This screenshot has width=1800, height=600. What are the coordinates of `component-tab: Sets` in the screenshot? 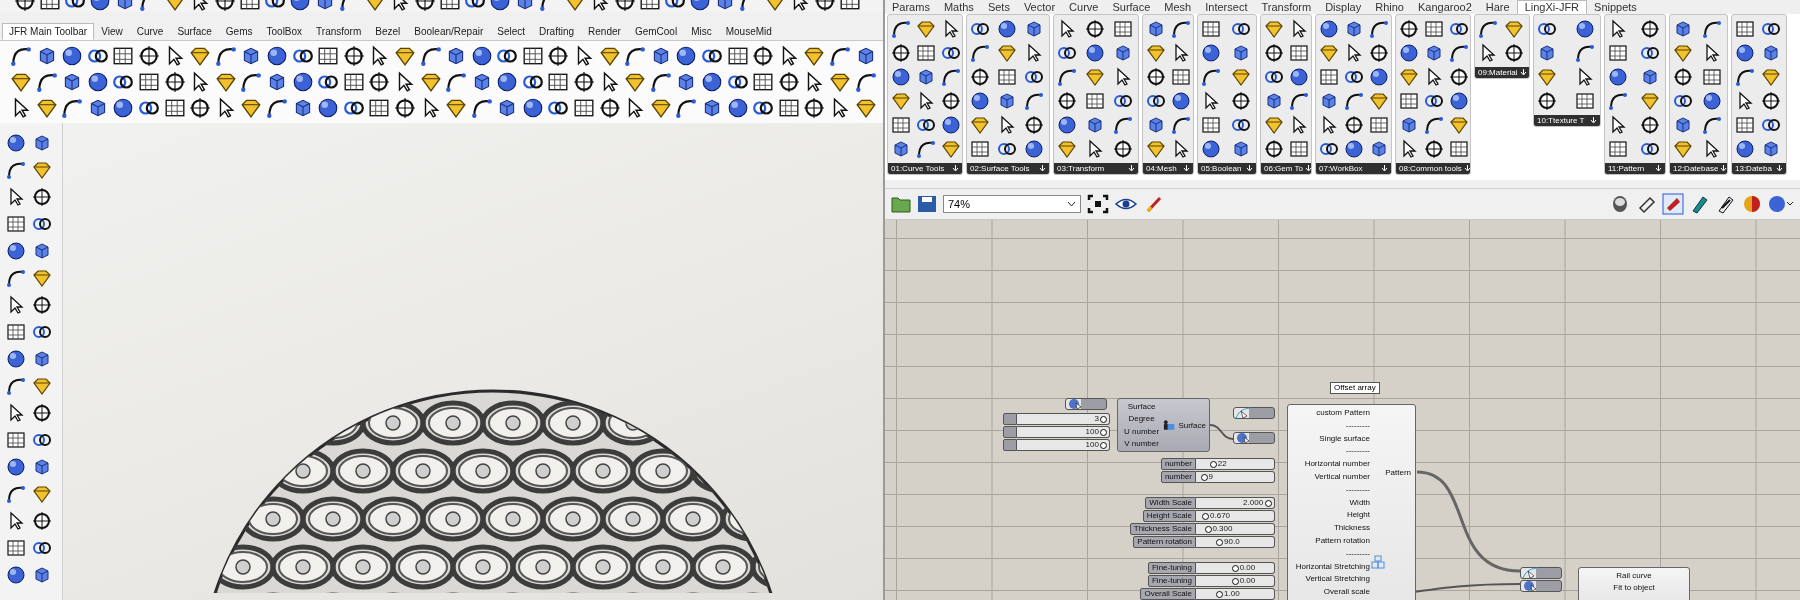 It's located at (998, 7).